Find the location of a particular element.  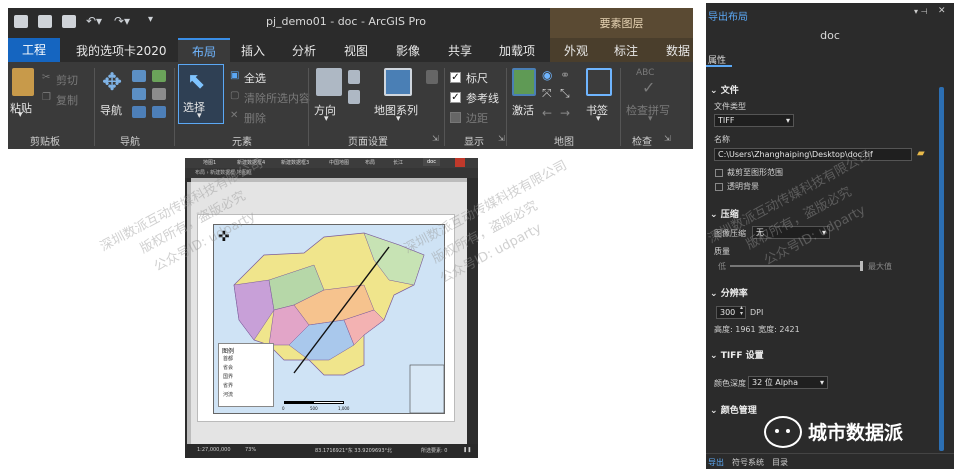

guides-checkbox: ✓ is located at coordinates (455, 97).